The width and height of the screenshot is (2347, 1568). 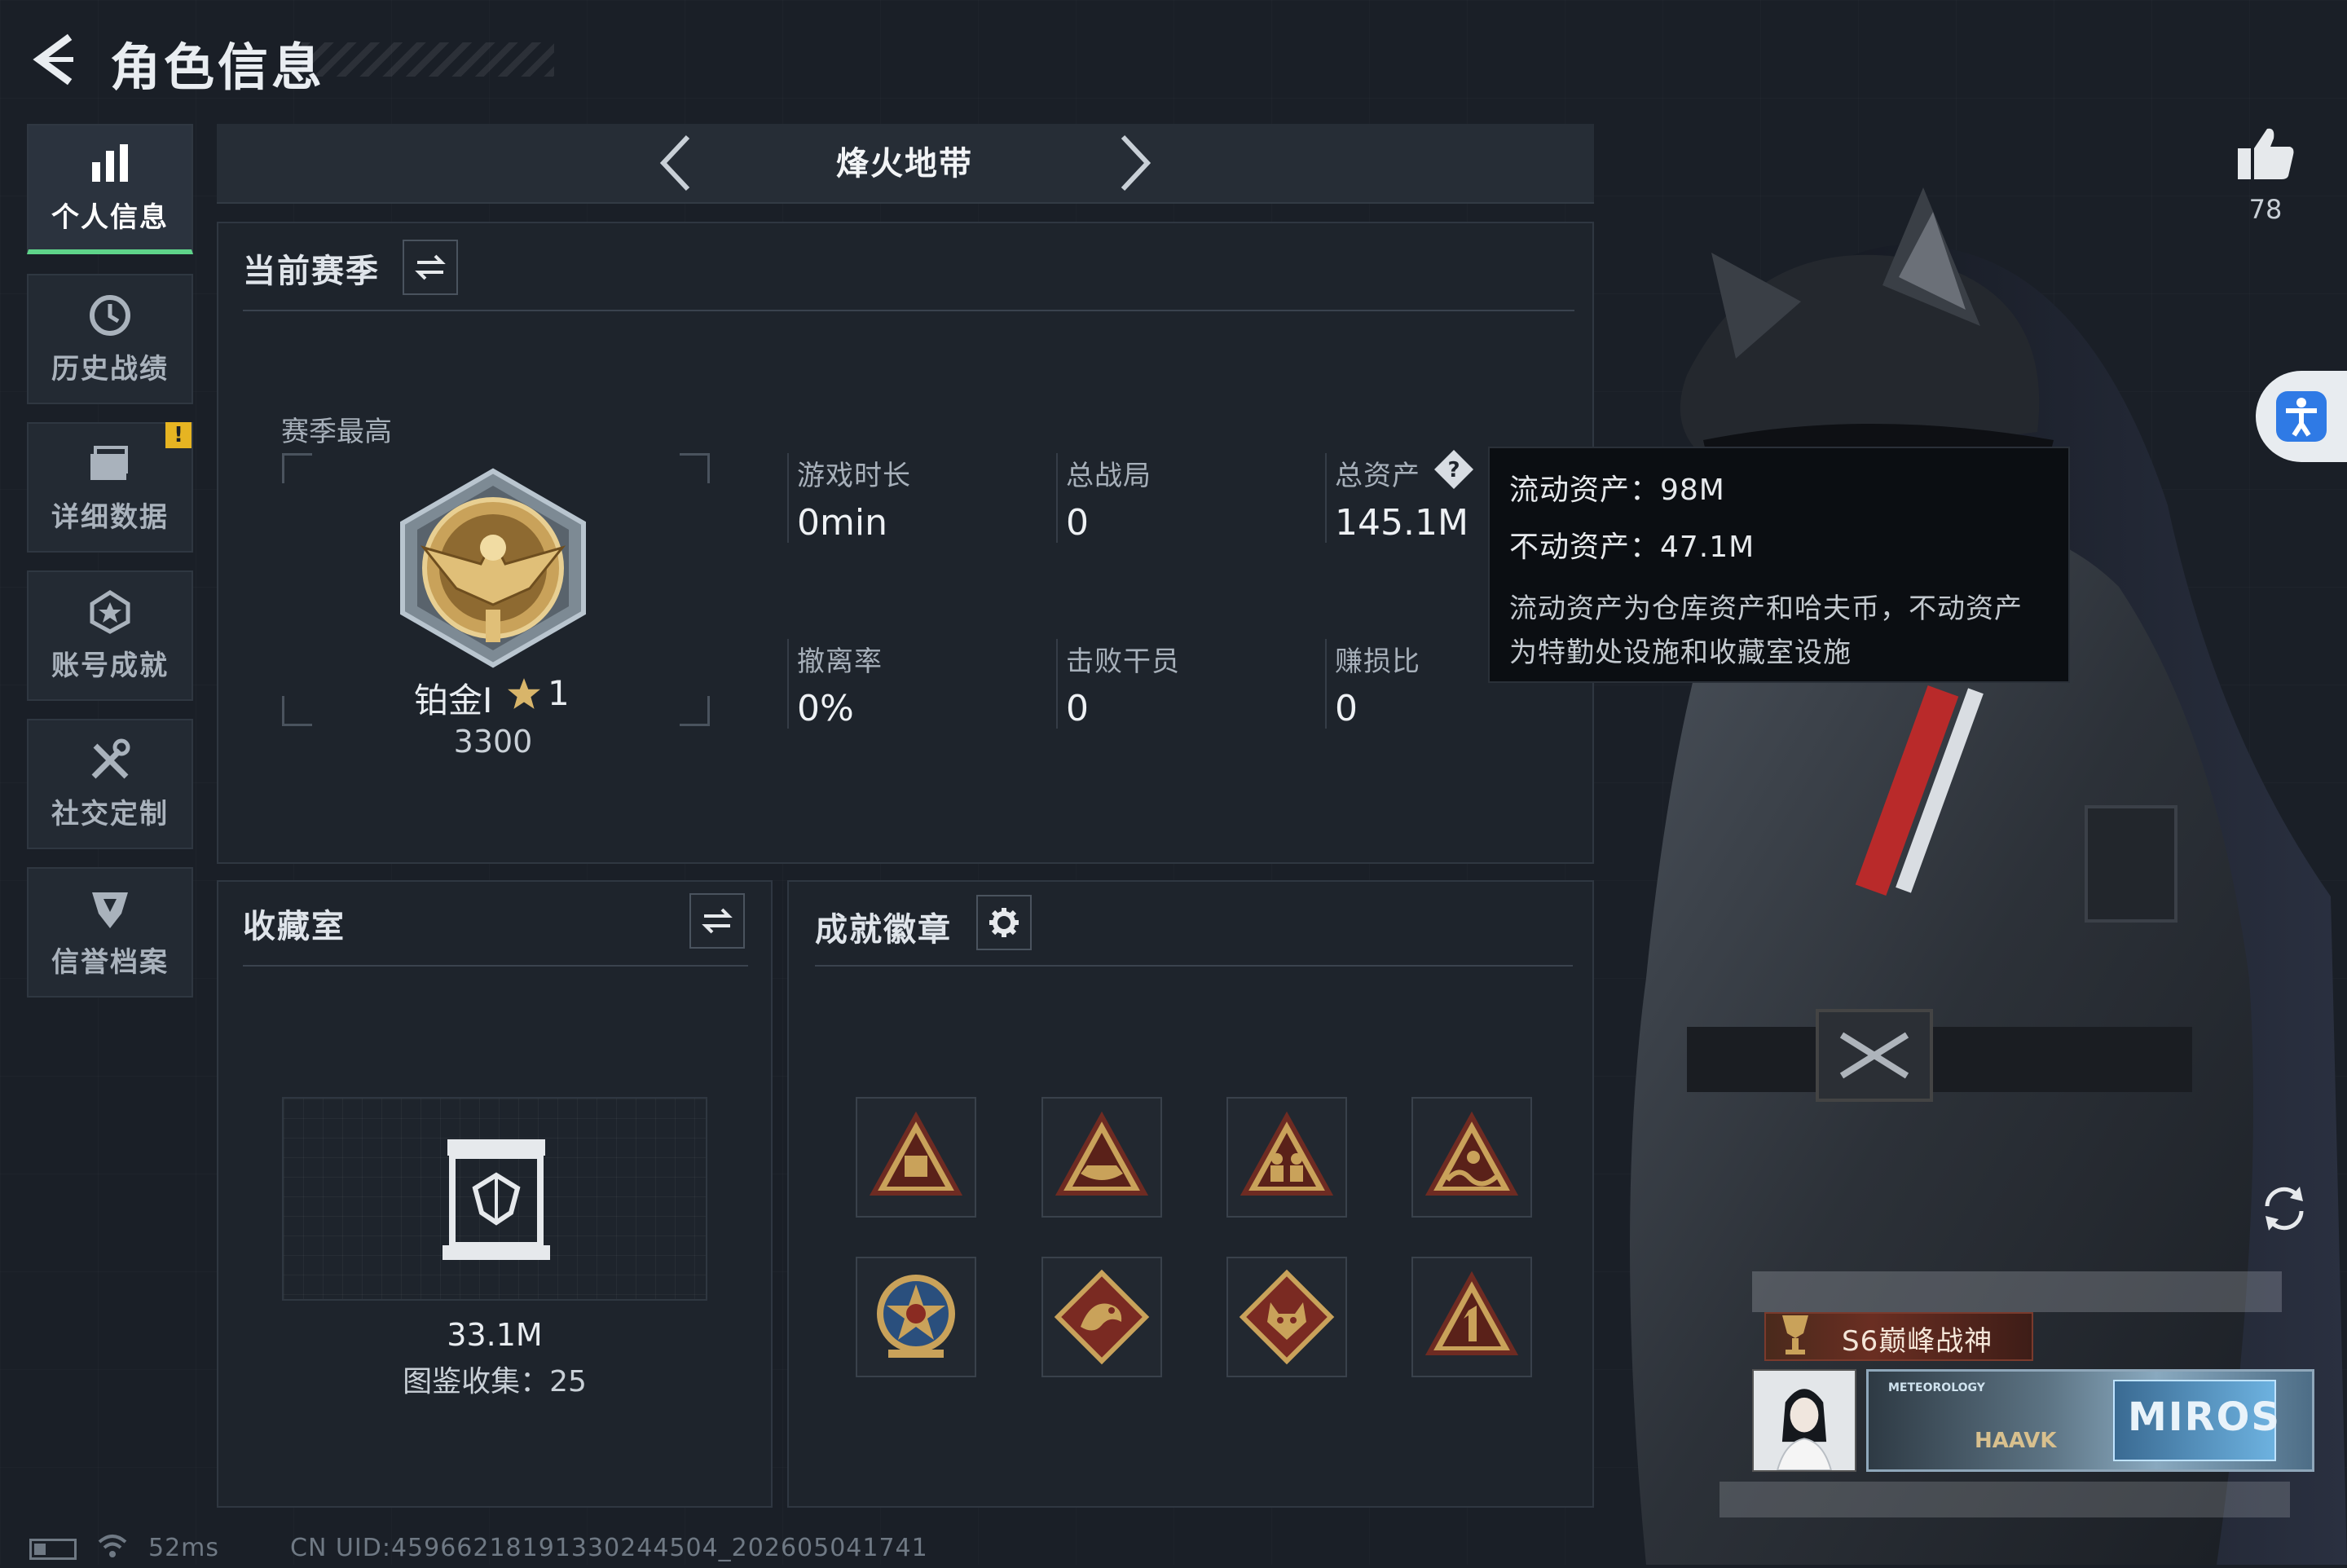 I want to click on tooltip-desc-line: 流动资产为仓库资产和哈夫币，不动资产, so click(x=1766, y=608).